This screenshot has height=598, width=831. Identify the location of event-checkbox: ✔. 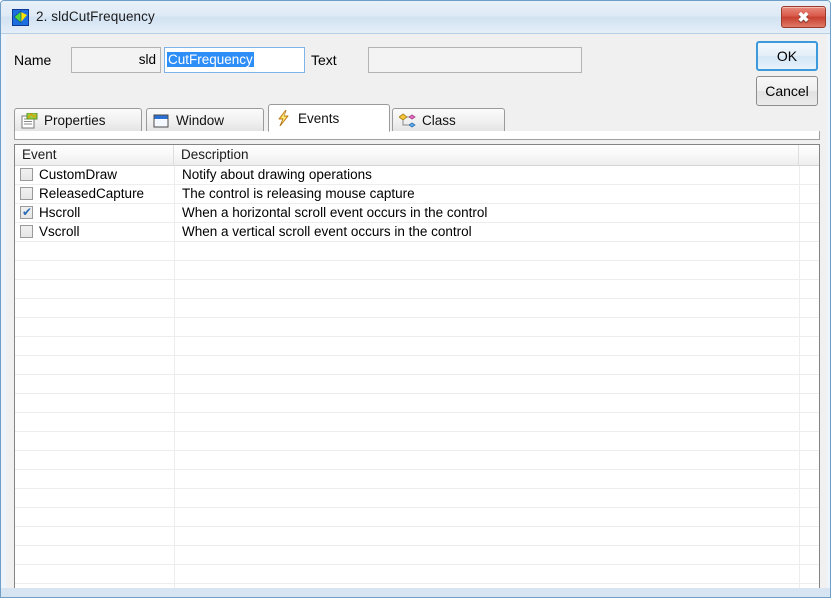
(26, 212).